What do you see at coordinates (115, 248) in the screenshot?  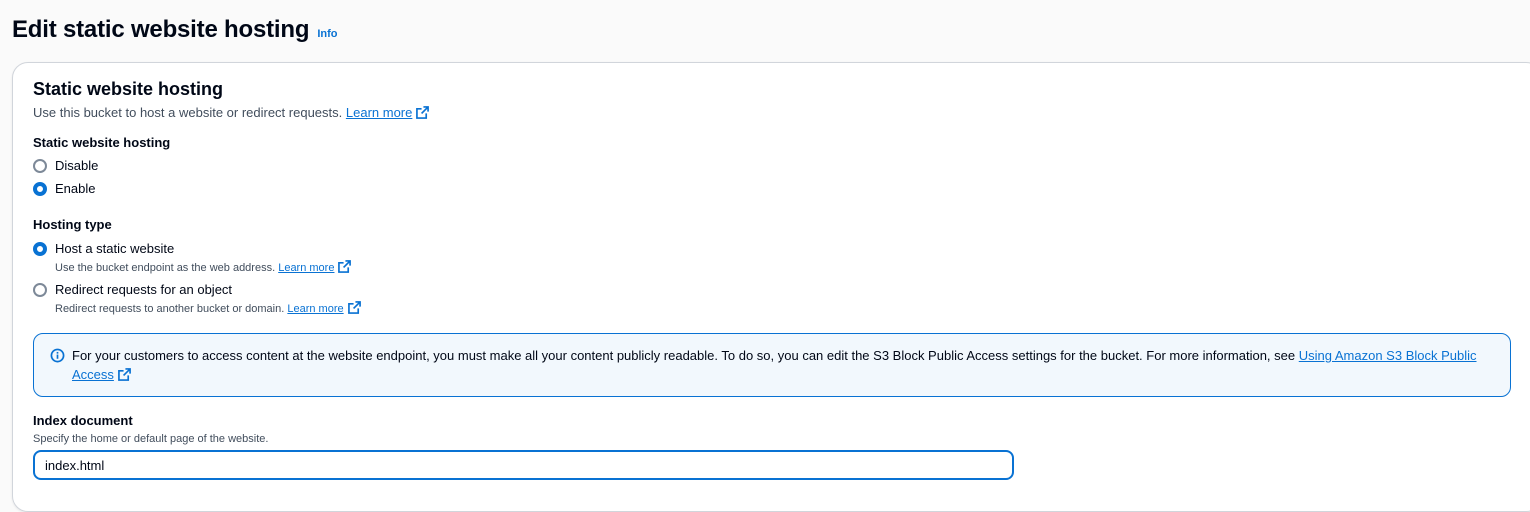 I see `radio-host-static-label: Host a static website` at bounding box center [115, 248].